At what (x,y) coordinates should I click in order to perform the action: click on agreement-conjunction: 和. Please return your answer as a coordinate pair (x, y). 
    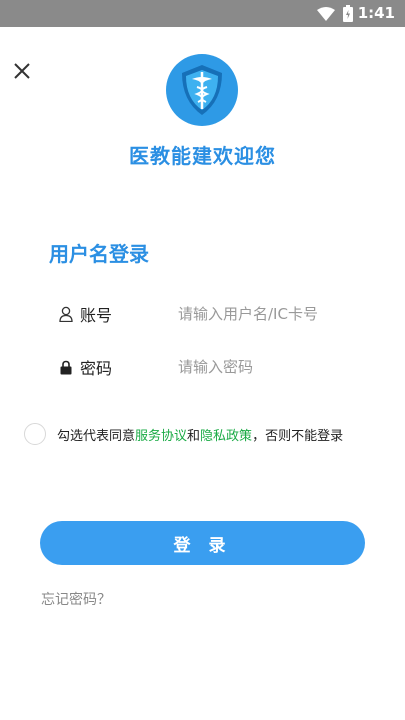
    Looking at the image, I should click on (194, 436).